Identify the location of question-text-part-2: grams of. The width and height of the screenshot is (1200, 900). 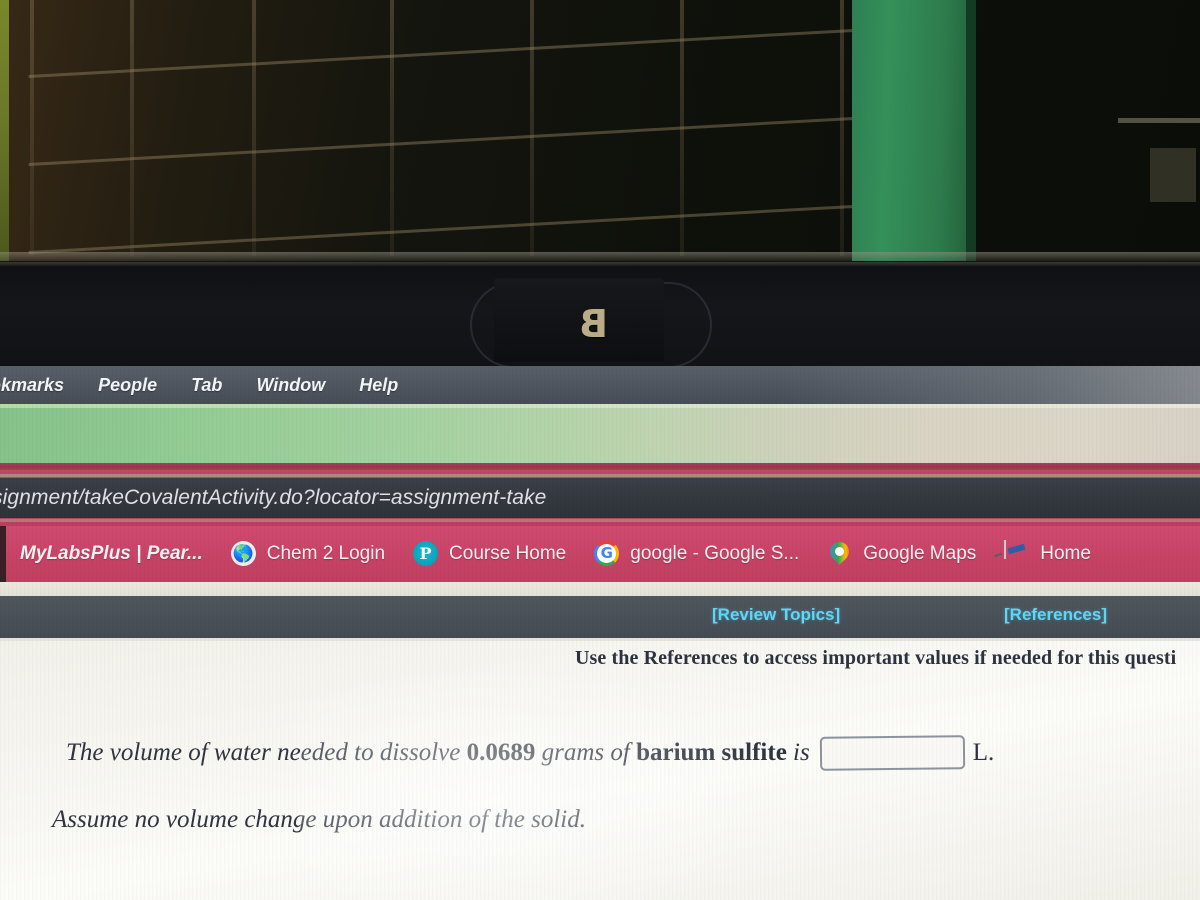
(585, 752).